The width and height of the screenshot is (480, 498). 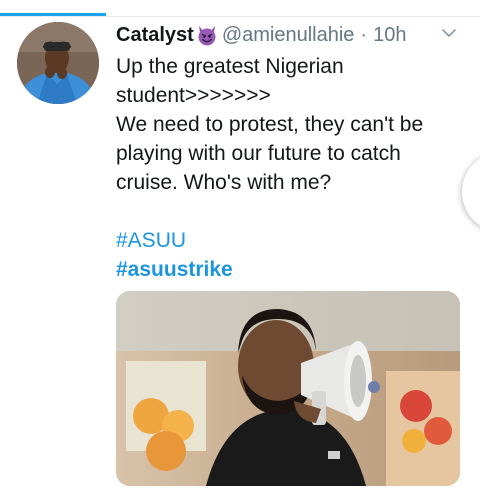 What do you see at coordinates (389, 35) in the screenshot?
I see `timestamp: 10h` at bounding box center [389, 35].